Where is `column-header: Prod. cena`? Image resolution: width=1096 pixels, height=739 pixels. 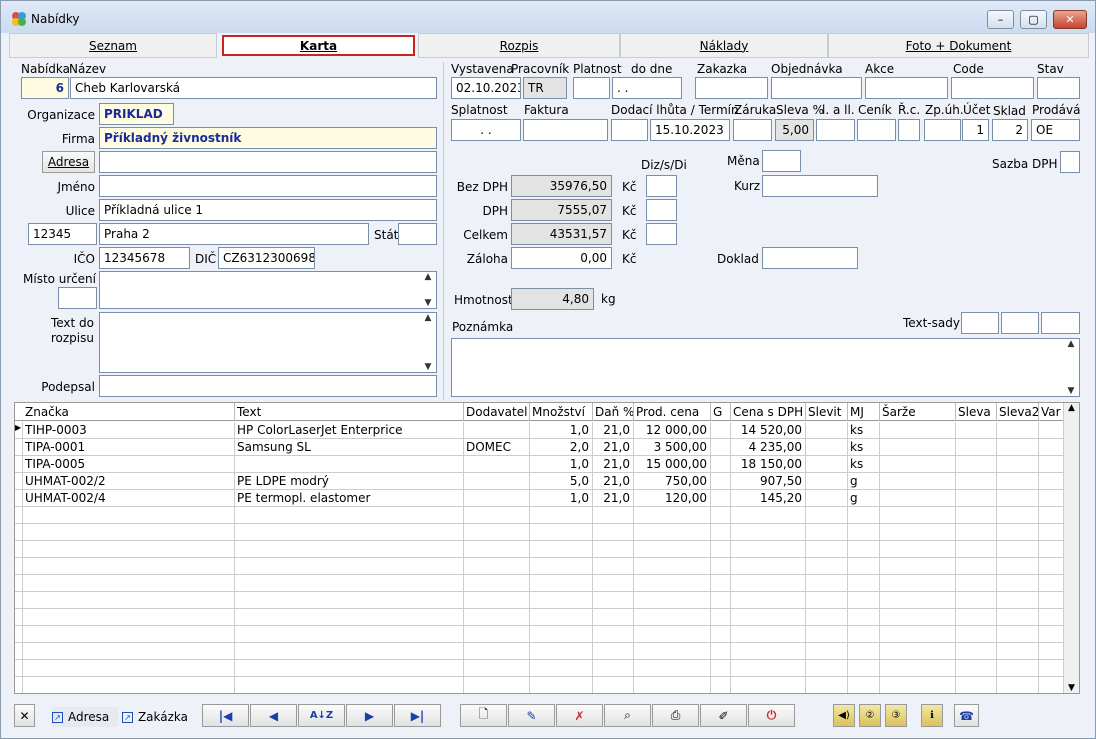
column-header: Prod. cena is located at coordinates (672, 412).